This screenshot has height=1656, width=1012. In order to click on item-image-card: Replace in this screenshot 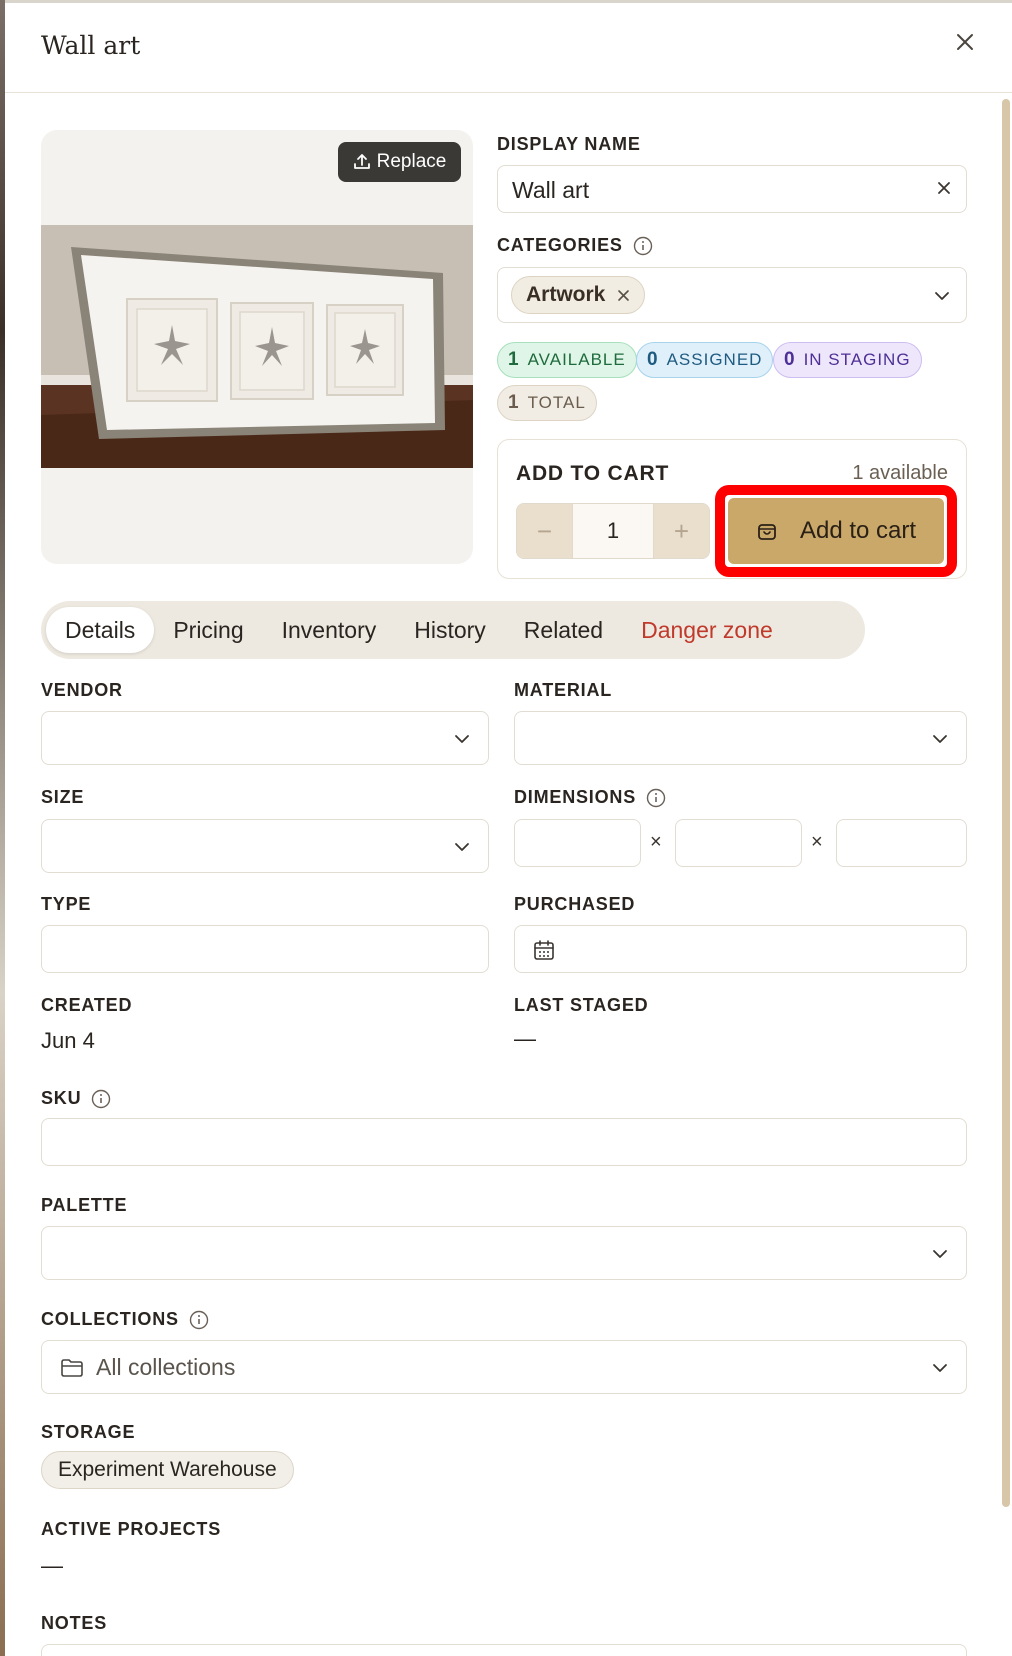, I will do `click(257, 347)`.